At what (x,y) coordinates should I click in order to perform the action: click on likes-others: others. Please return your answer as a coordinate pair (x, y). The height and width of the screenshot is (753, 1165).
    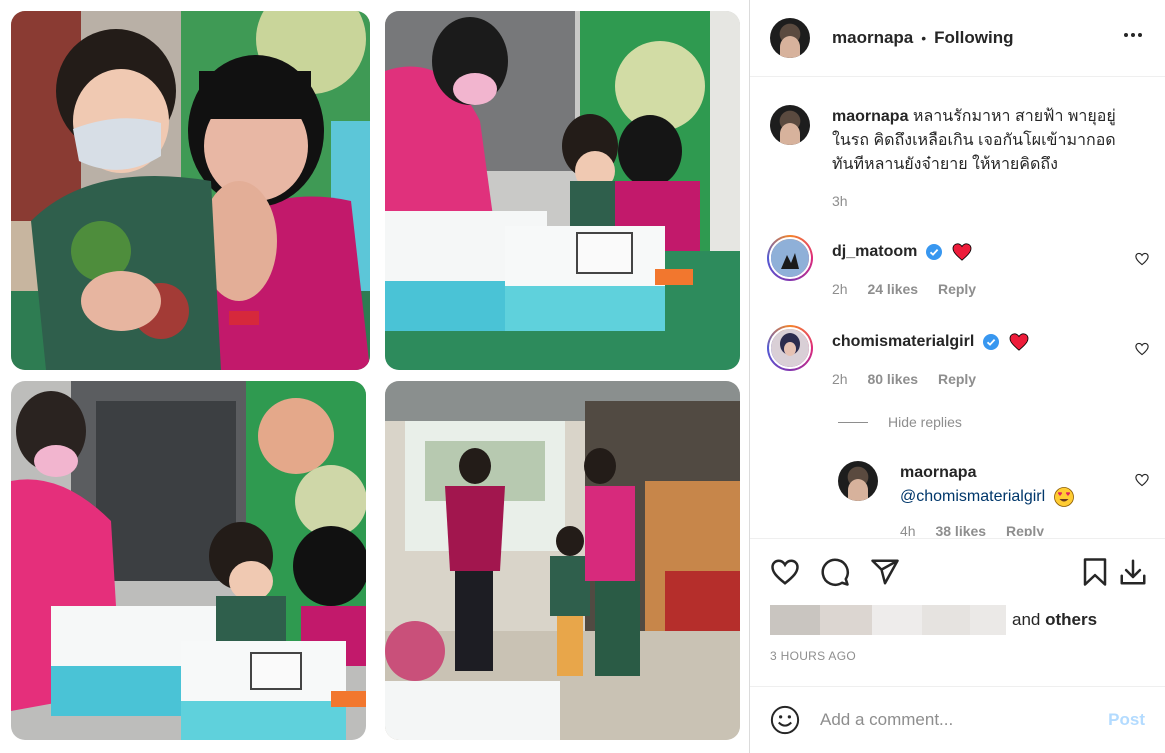
    Looking at the image, I should click on (1071, 620).